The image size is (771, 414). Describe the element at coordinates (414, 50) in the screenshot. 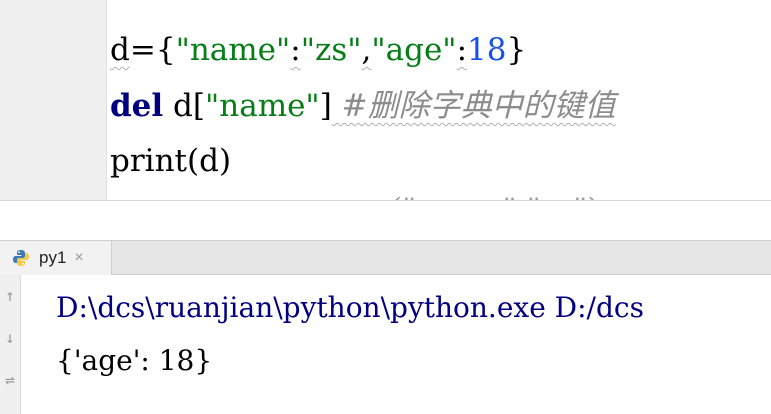

I see `token-string: "age"` at that location.